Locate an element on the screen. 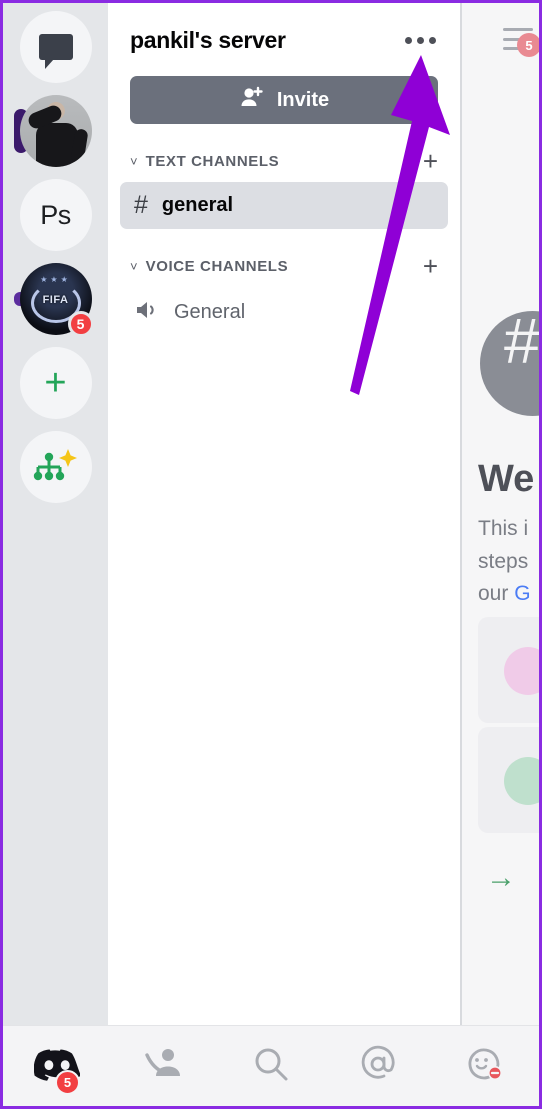 This screenshot has width=542, height=1109. server-avatar-photo is located at coordinates (55, 131).